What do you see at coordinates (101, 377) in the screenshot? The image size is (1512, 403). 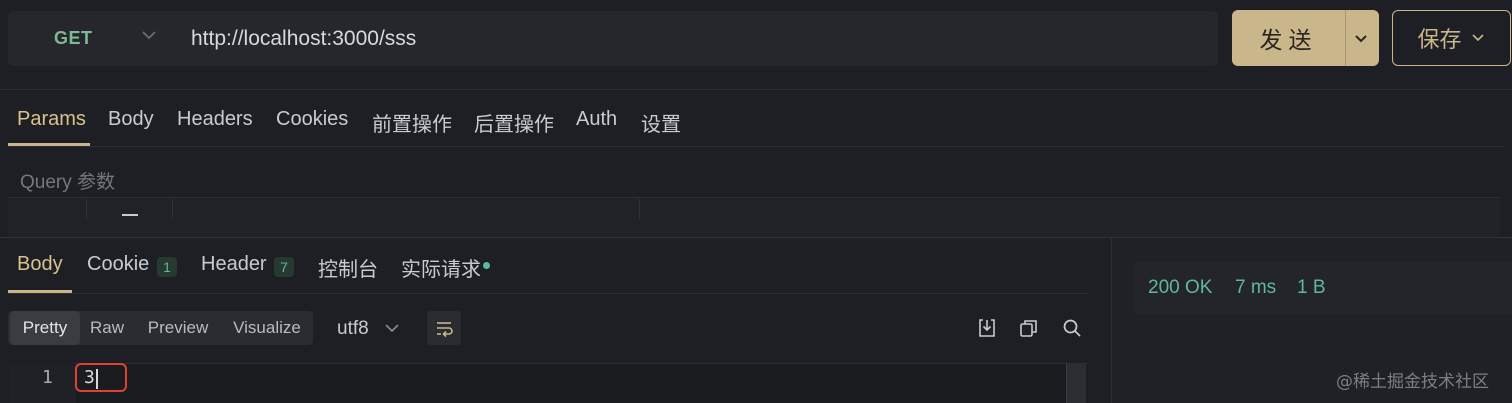 I see `highlight-box` at bounding box center [101, 377].